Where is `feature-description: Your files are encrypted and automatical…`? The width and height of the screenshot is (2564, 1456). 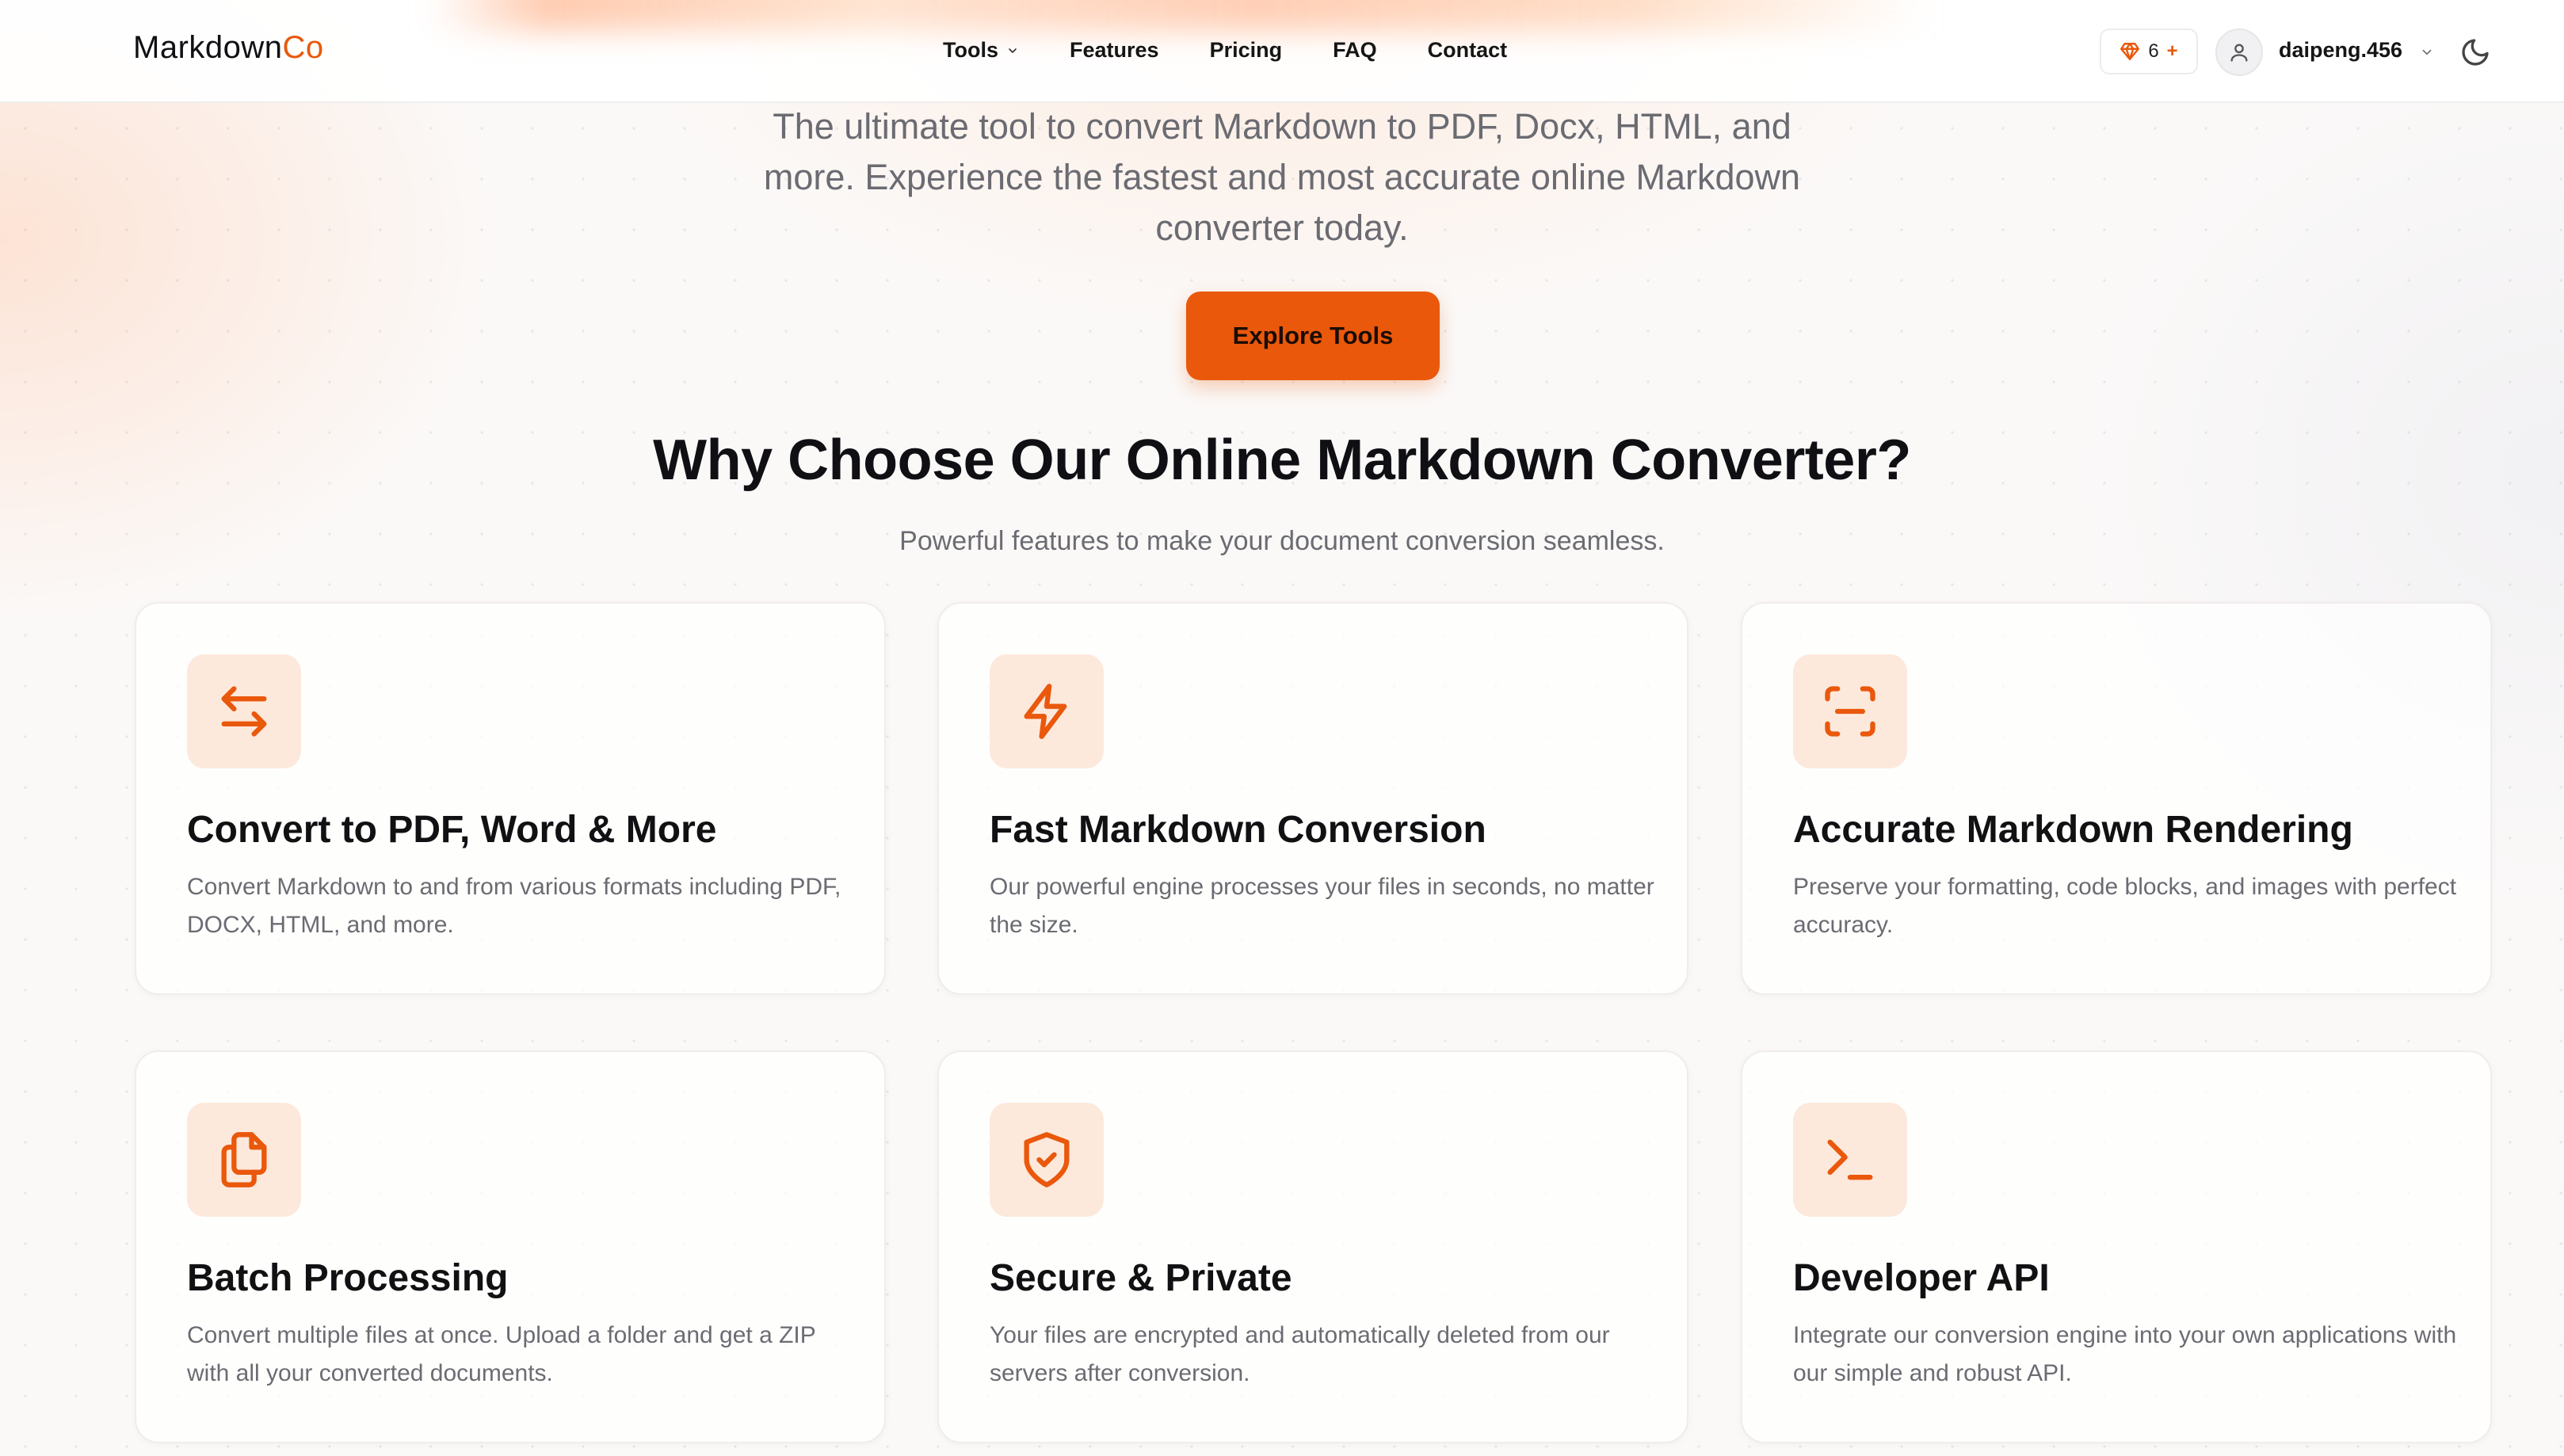
feature-description: Your files are encrypted and automatical… is located at coordinates (1300, 1354).